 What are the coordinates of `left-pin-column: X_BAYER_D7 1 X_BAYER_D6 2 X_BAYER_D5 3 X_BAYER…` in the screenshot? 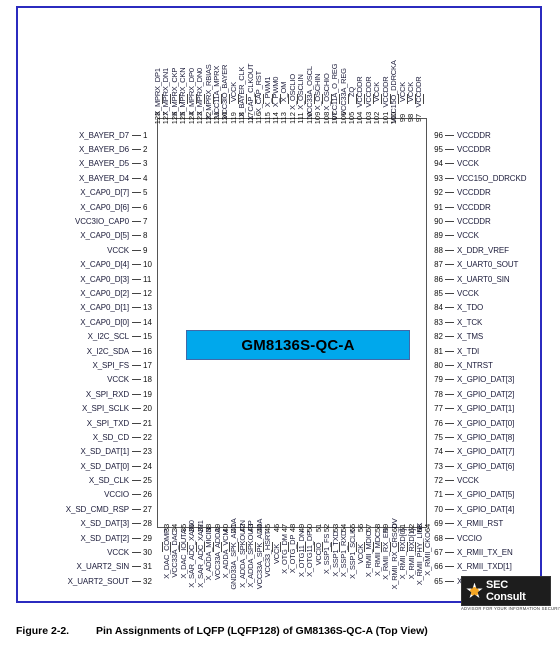 It's located at (100, 358).